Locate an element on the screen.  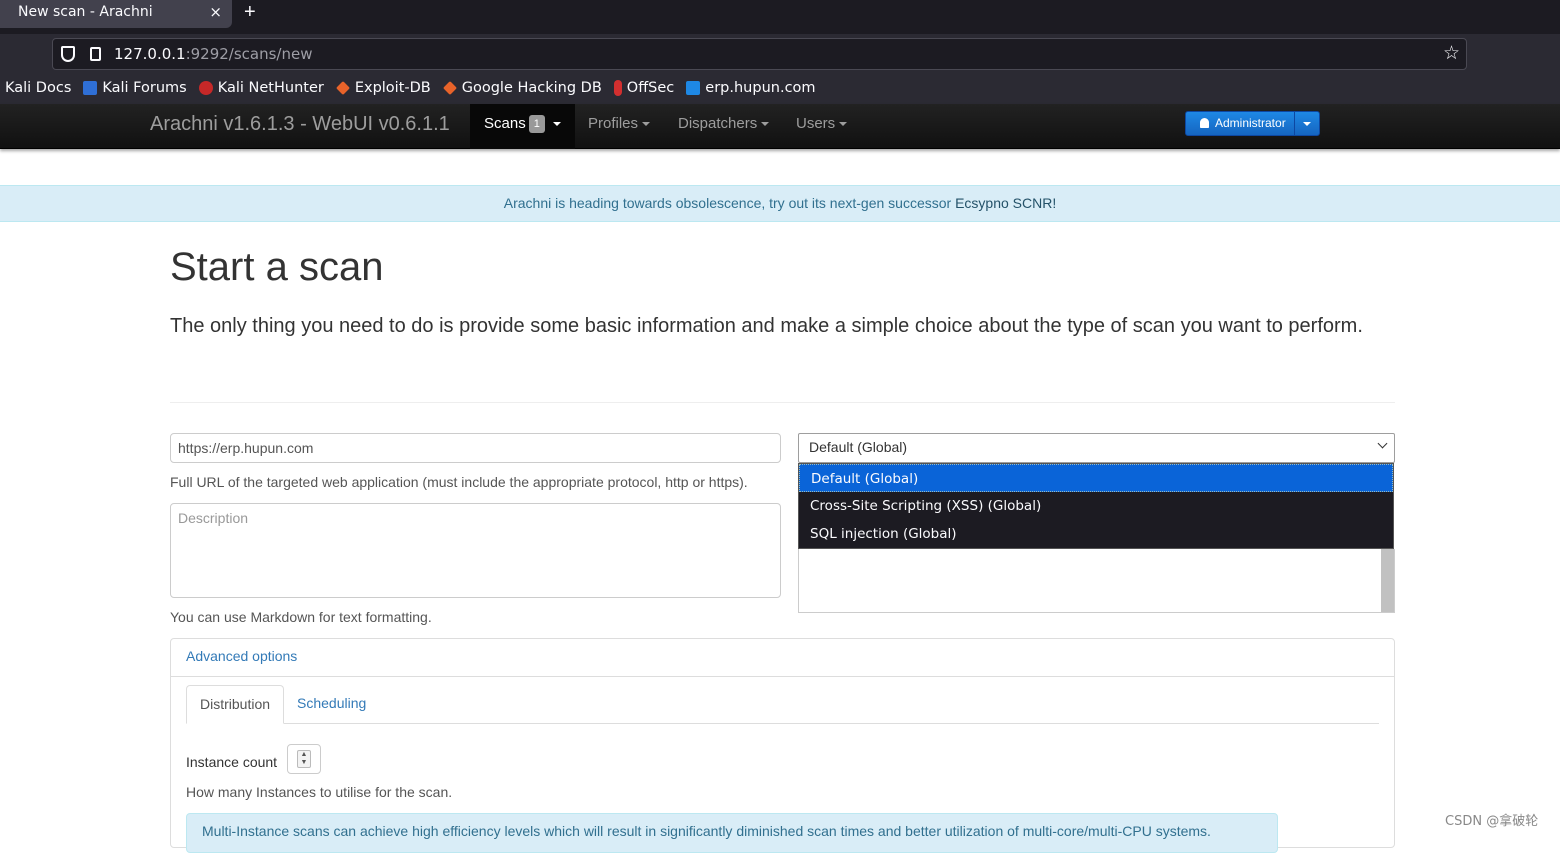
browser-tab: New scan - Arachni × is located at coordinates (116, 14).